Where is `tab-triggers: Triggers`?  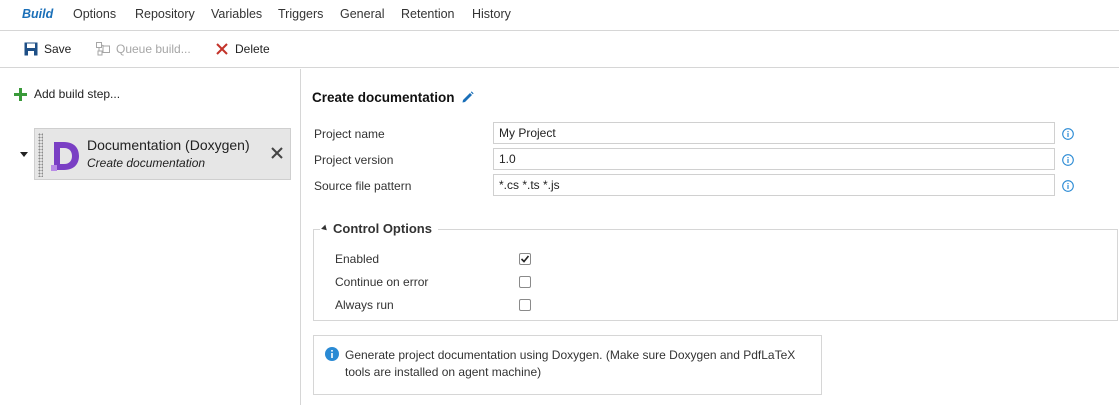
tab-triggers: Triggers is located at coordinates (300, 14).